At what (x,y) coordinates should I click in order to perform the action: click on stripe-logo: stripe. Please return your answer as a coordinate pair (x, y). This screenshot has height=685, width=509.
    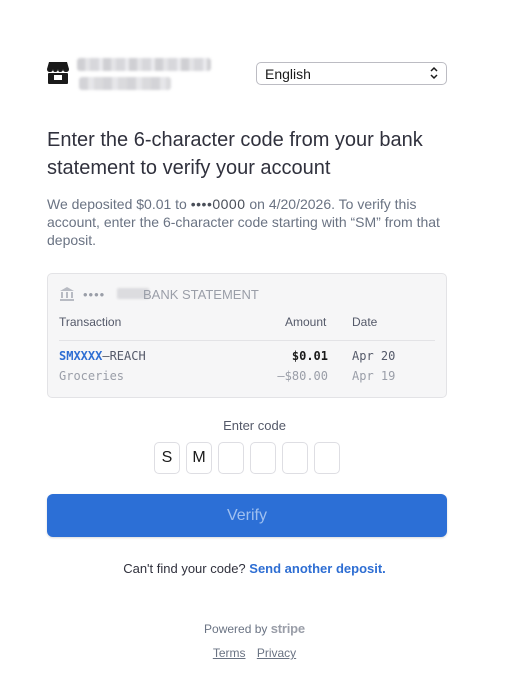
    Looking at the image, I should click on (288, 628).